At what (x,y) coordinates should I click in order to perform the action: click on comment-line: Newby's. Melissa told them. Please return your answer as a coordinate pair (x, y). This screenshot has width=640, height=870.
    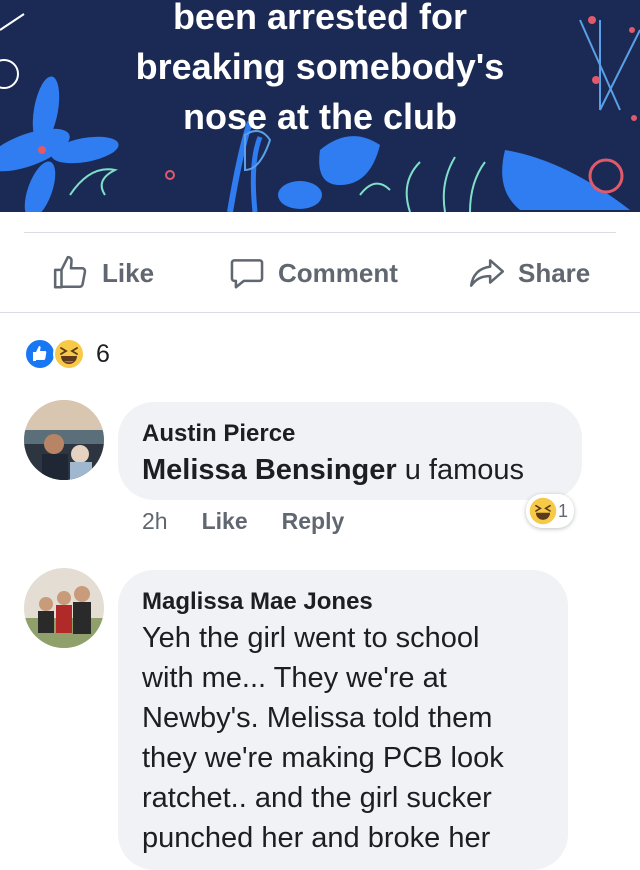
    Looking at the image, I should click on (317, 718).